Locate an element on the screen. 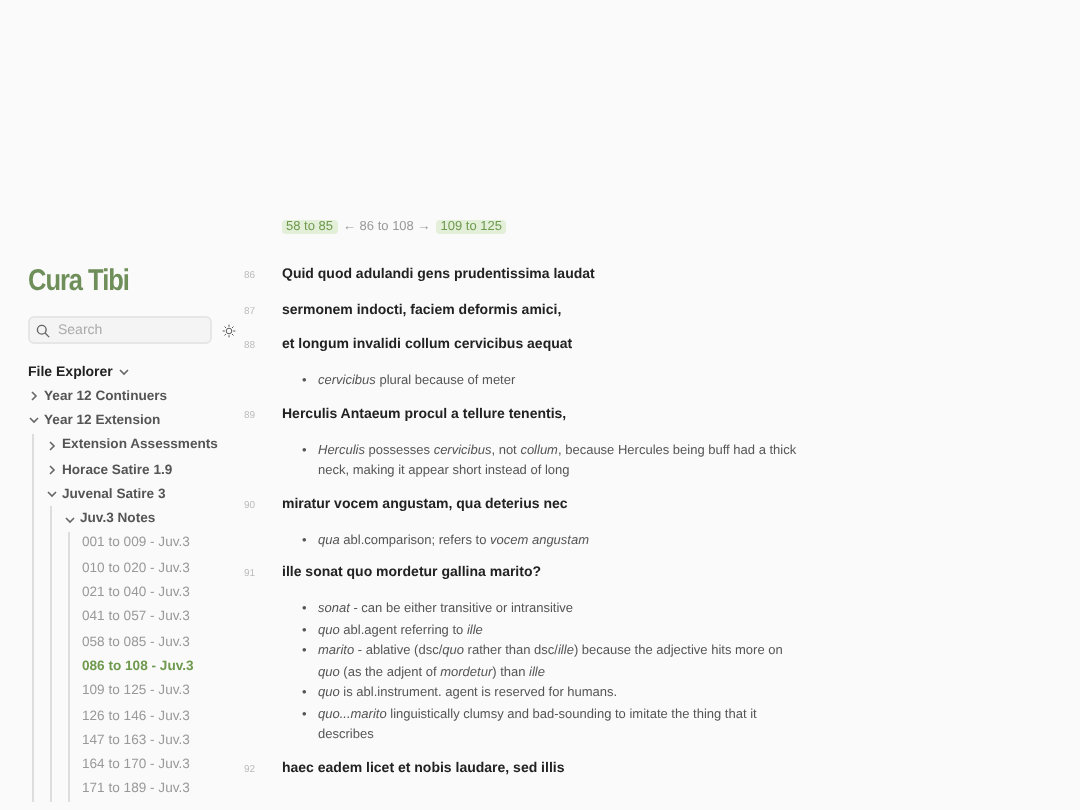 The height and width of the screenshot is (810, 1080). search-icon is located at coordinates (43, 330).